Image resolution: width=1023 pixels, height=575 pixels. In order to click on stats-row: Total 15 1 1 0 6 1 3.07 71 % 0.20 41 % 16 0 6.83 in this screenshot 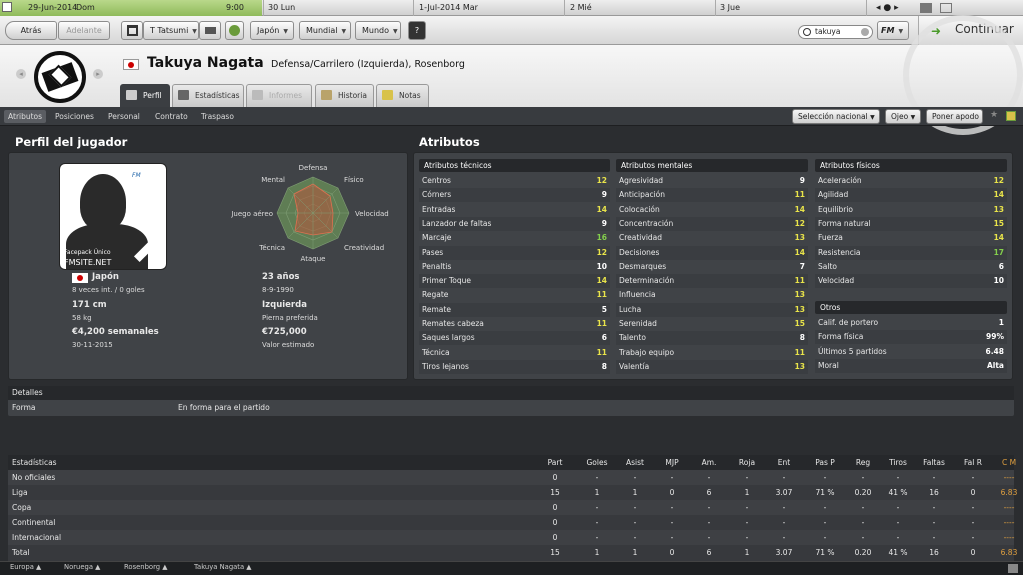, I will do `click(512, 552)`.